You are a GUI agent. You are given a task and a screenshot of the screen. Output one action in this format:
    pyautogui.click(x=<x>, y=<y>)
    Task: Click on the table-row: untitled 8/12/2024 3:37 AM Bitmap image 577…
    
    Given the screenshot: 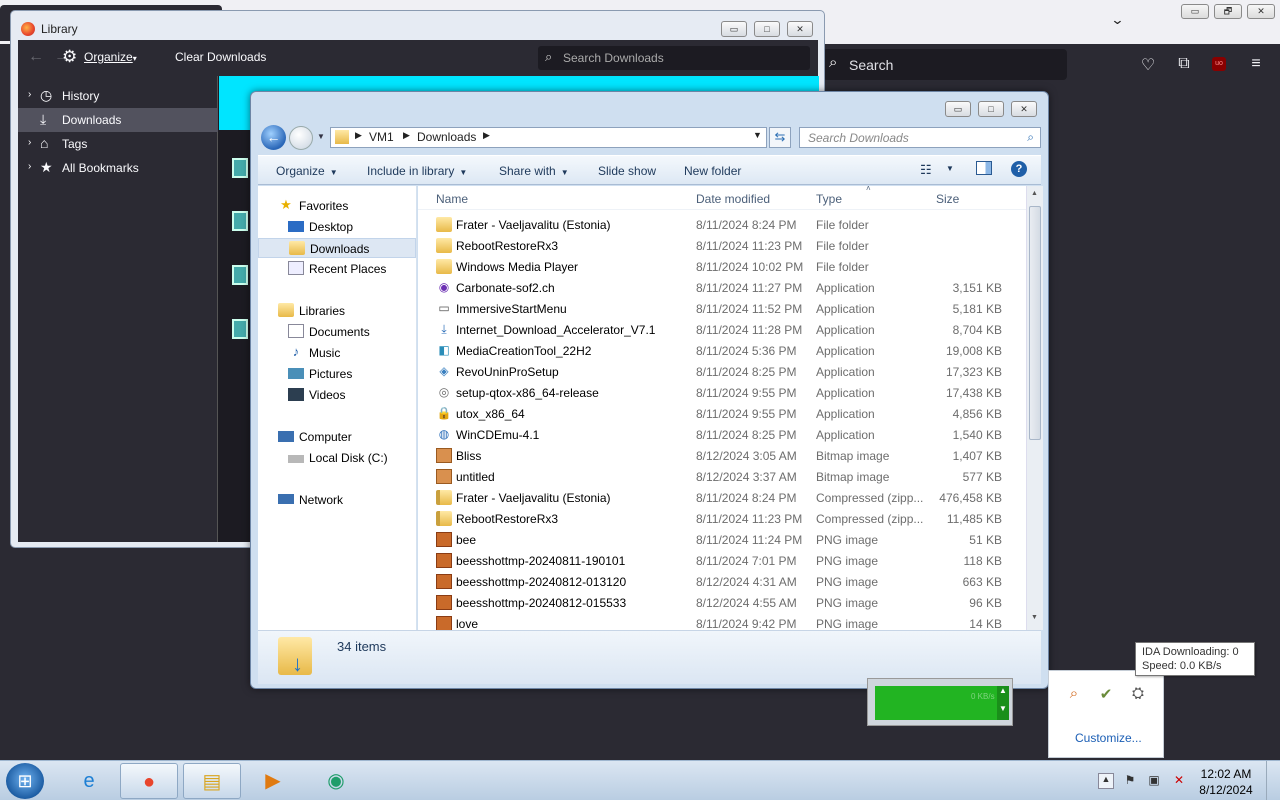 What is the action you would take?
    pyautogui.click(x=718, y=476)
    